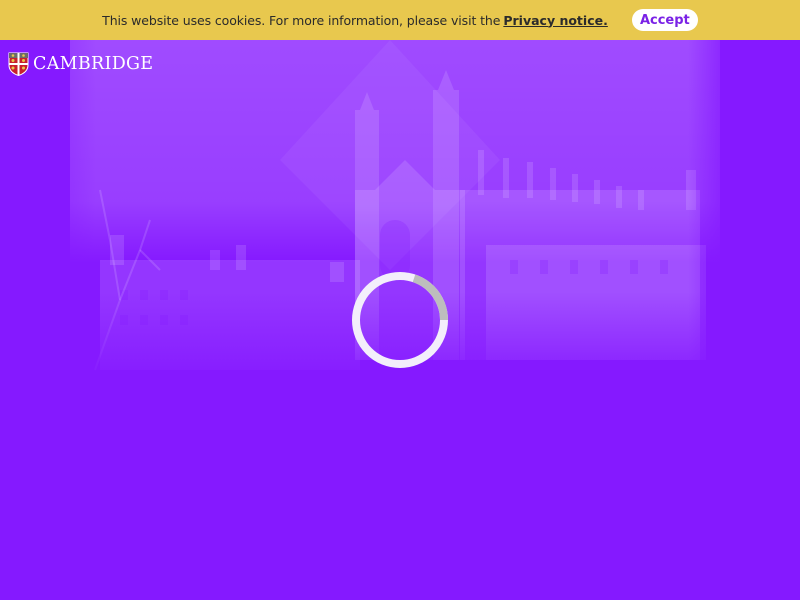  What do you see at coordinates (555, 20) in the screenshot?
I see `privacy-notice-link: Privacy notice.` at bounding box center [555, 20].